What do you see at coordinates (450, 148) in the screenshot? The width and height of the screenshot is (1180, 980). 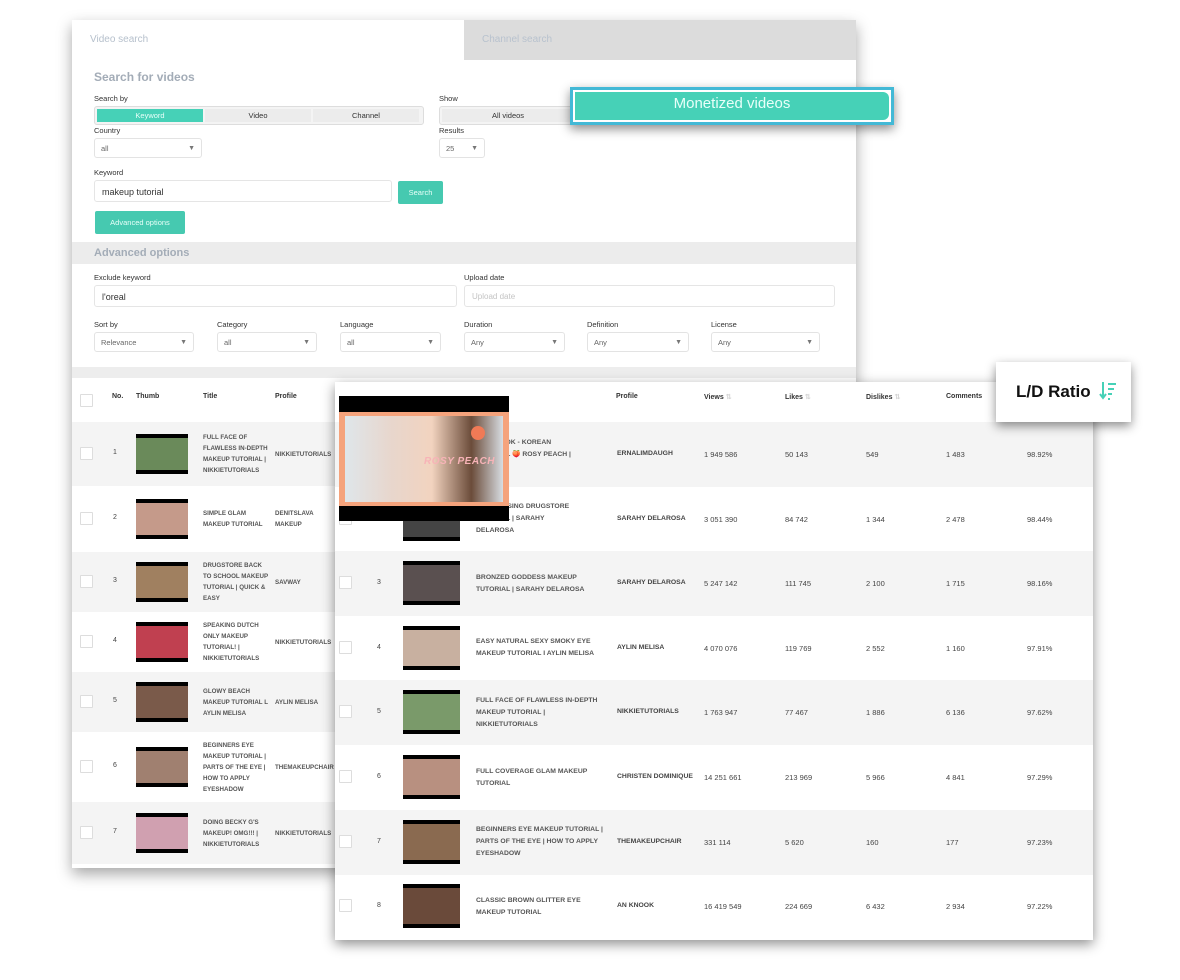 I see `results-value: 25` at bounding box center [450, 148].